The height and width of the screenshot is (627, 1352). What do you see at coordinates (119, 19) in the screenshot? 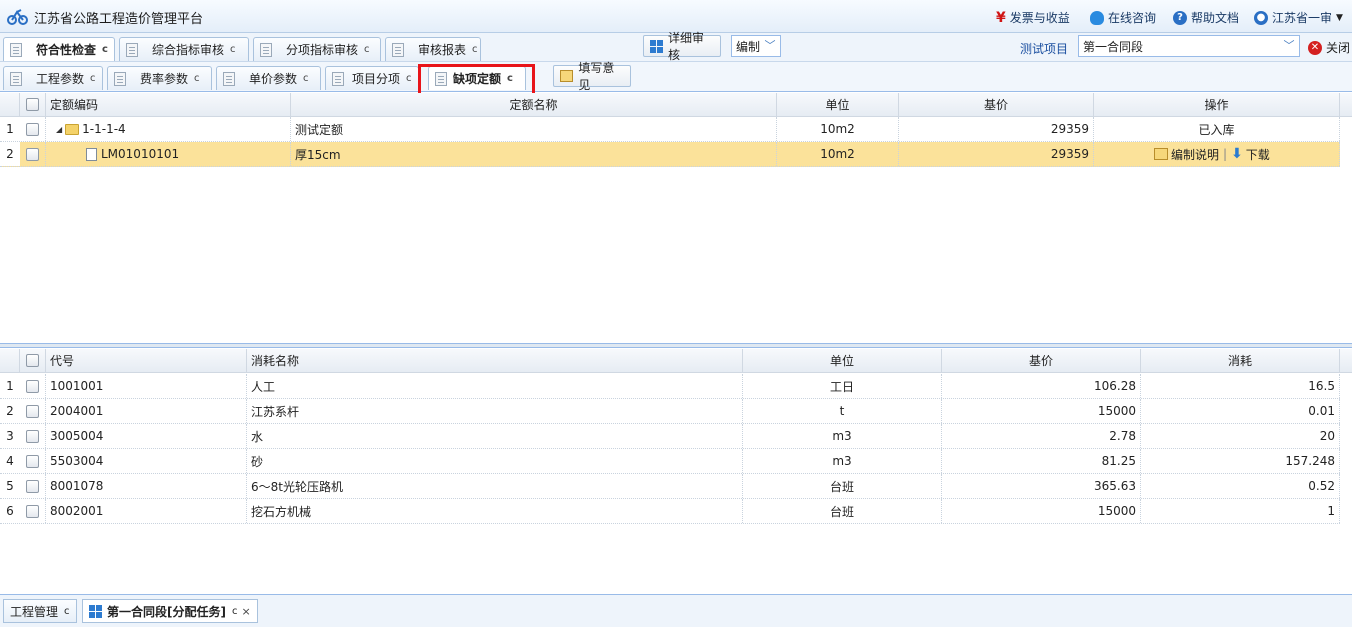
I see `app-title: 江苏省公路工程造价管理平台` at bounding box center [119, 19].